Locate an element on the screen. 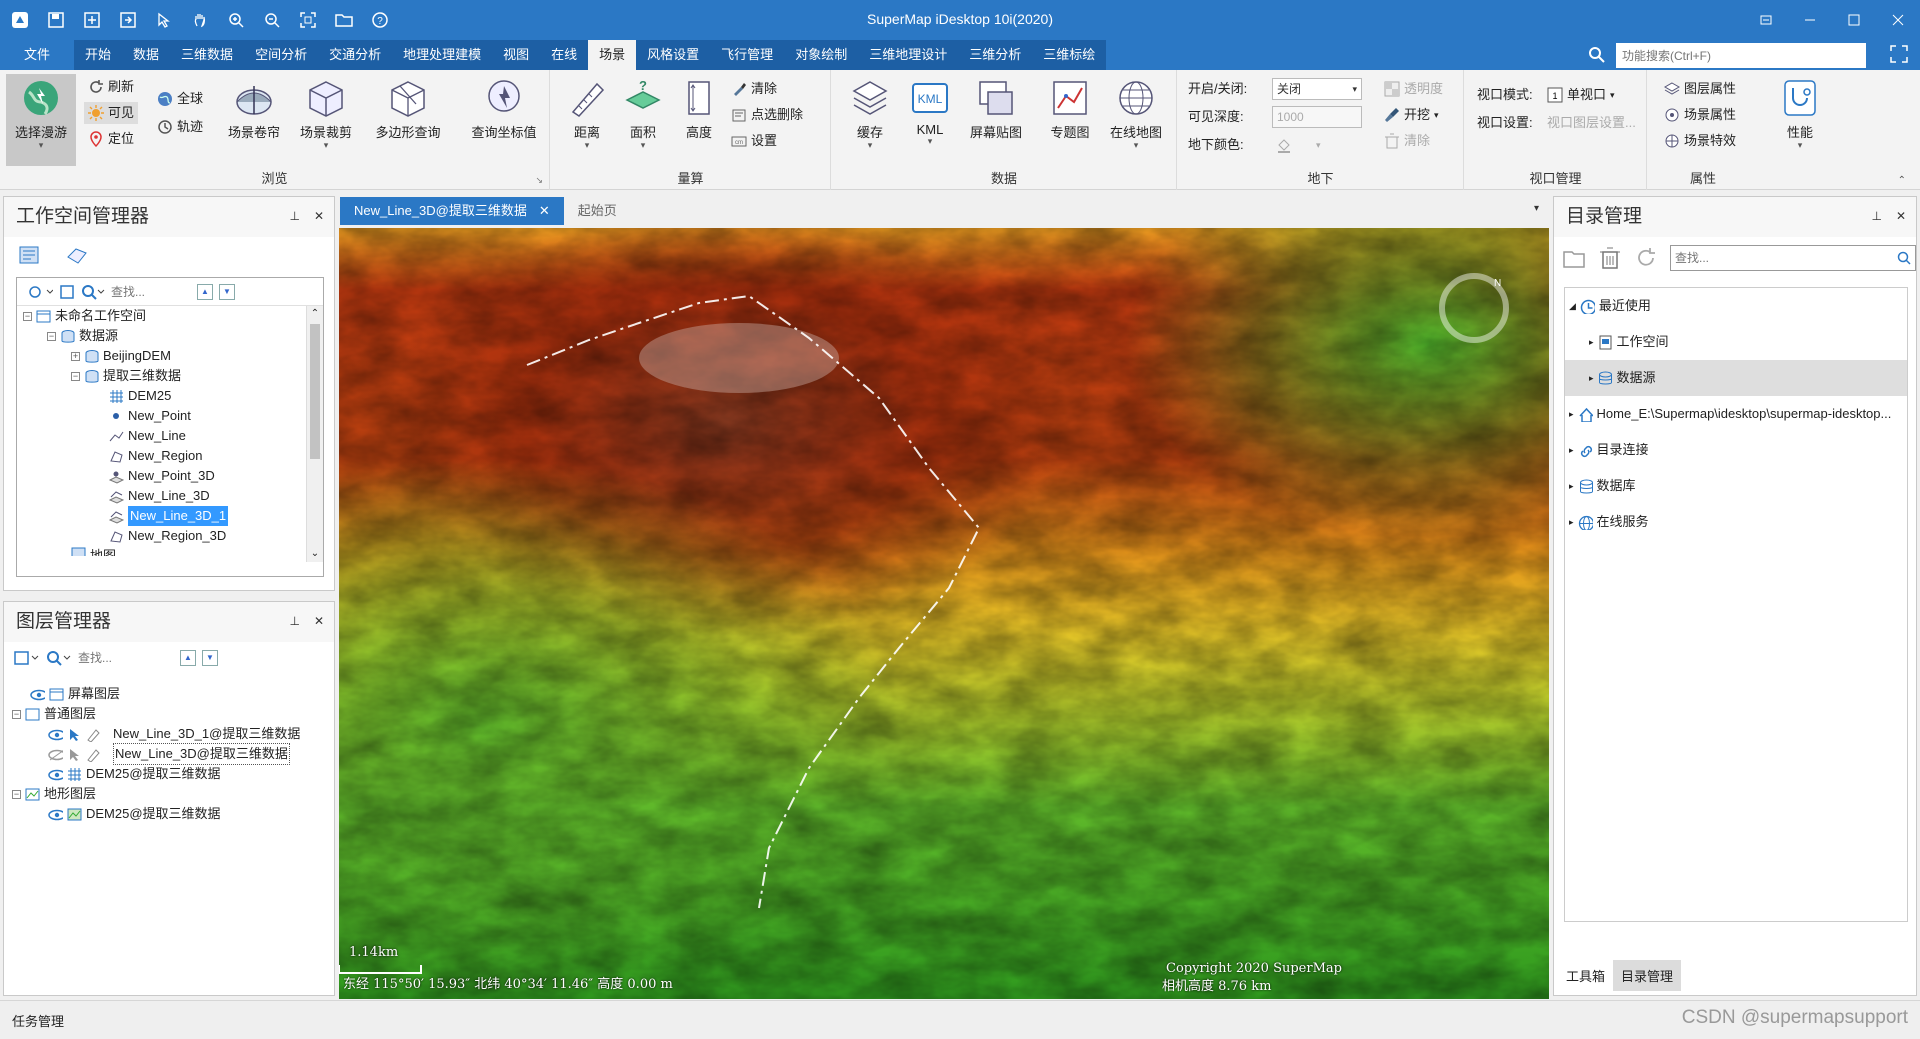  layer-search-input is located at coordinates (126, 658).